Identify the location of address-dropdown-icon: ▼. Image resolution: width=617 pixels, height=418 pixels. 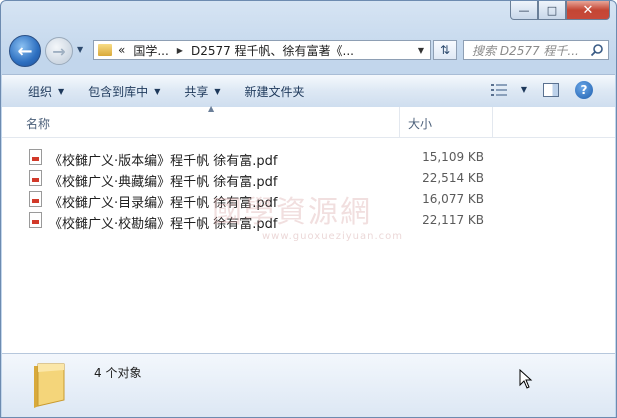
(421, 50).